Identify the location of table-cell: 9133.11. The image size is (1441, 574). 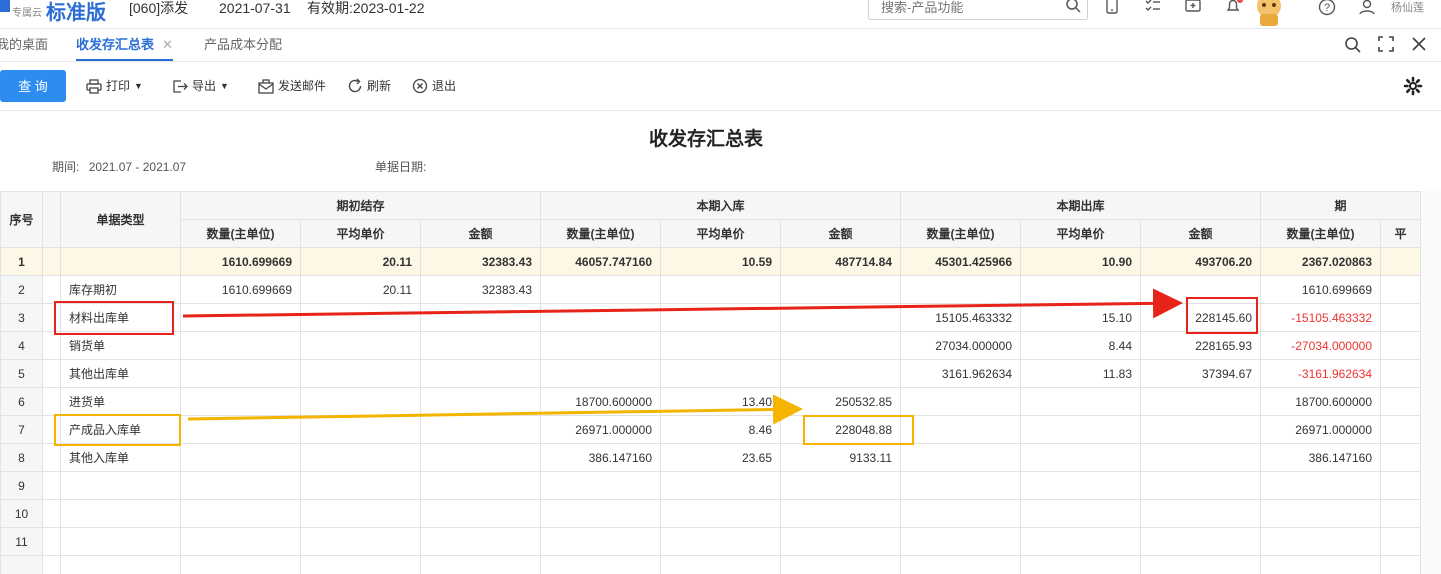
(840, 457).